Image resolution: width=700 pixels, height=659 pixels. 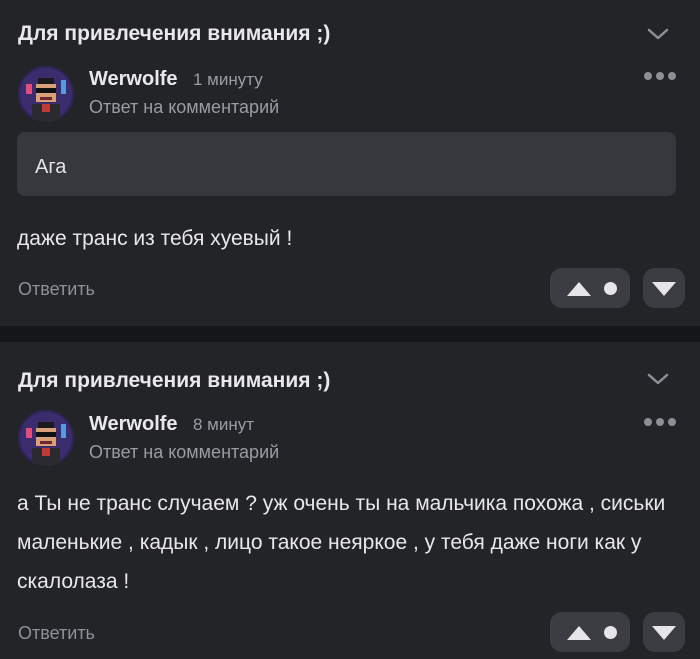 I want to click on comment-time: 8 минут, so click(x=224, y=424).